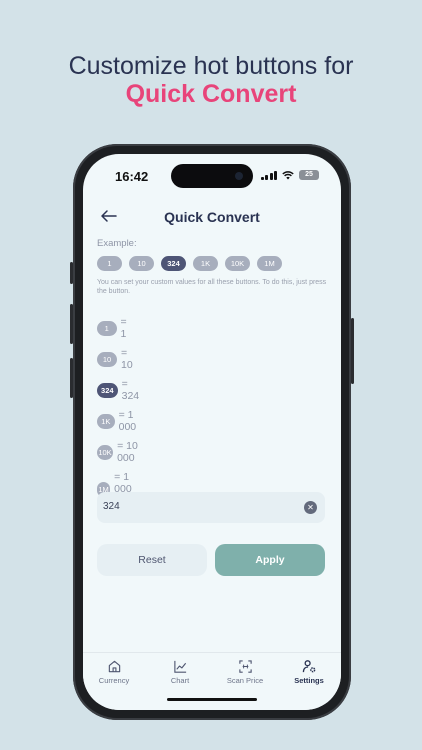  I want to click on phone-silent-switch, so click(71, 273).